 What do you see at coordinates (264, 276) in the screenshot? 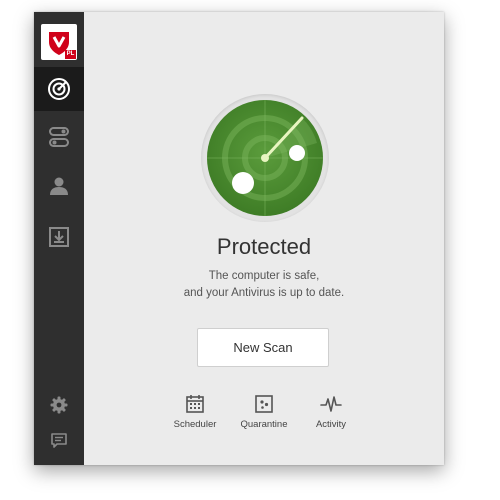
I see `status-line-1: The computer is safe,` at bounding box center [264, 276].